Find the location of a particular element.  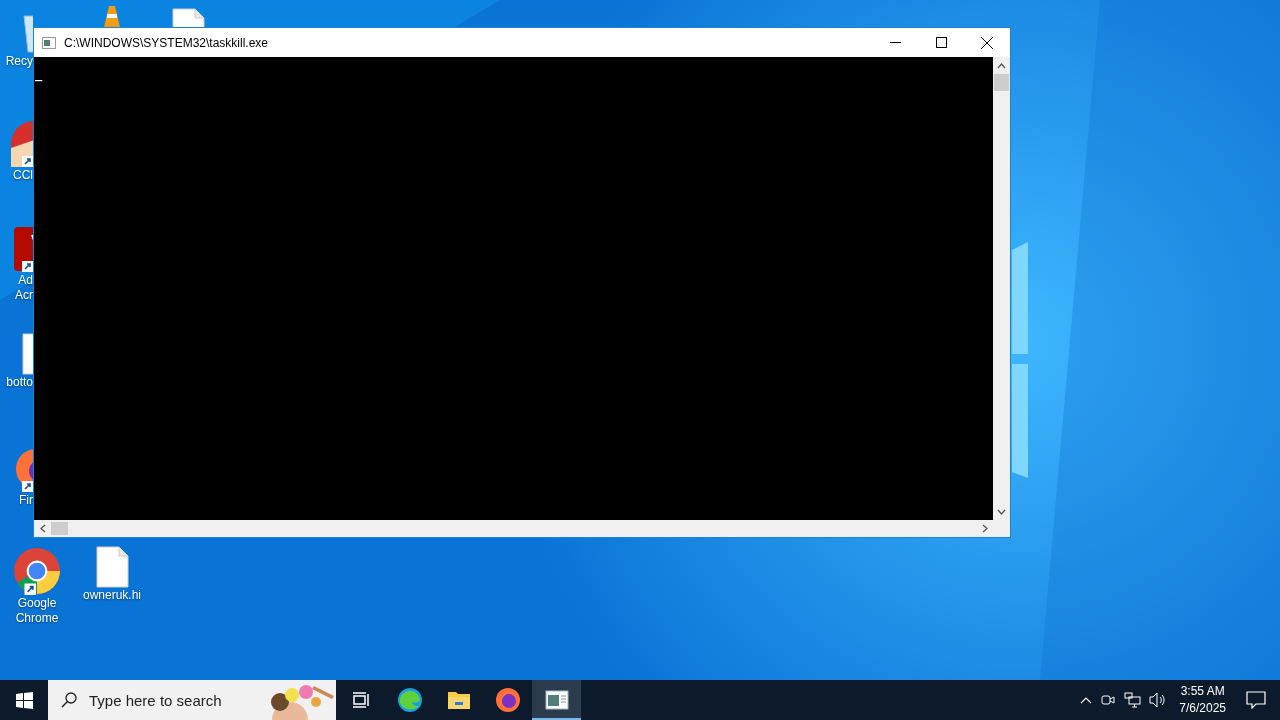

edge-icon is located at coordinates (409, 700).